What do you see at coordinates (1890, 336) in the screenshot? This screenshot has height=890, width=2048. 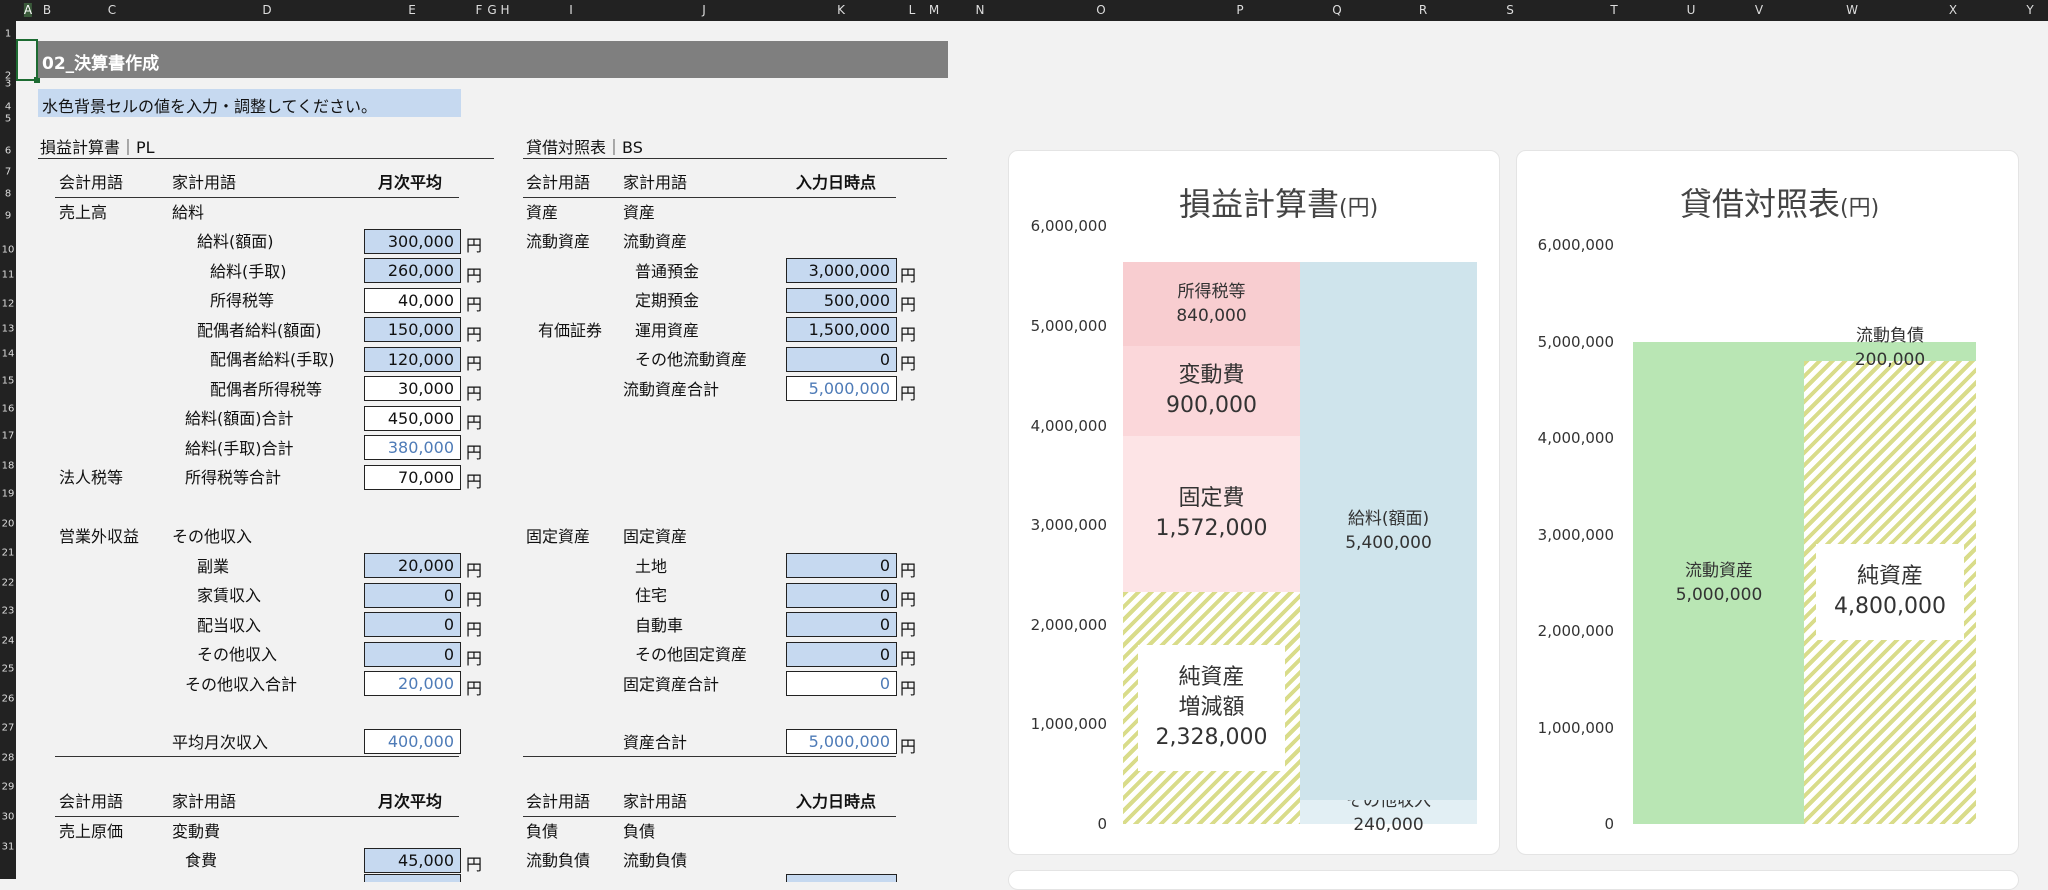 I see `segment-name: 流動負債` at bounding box center [1890, 336].